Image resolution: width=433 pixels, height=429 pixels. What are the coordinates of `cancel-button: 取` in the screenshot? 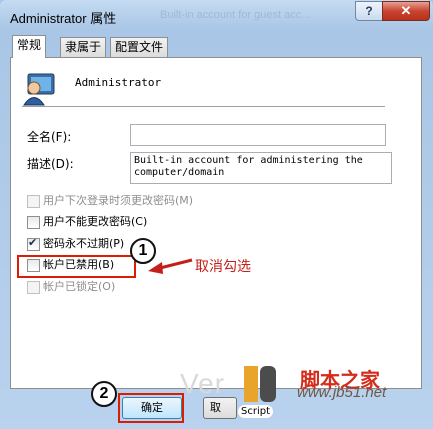 It's located at (220, 408).